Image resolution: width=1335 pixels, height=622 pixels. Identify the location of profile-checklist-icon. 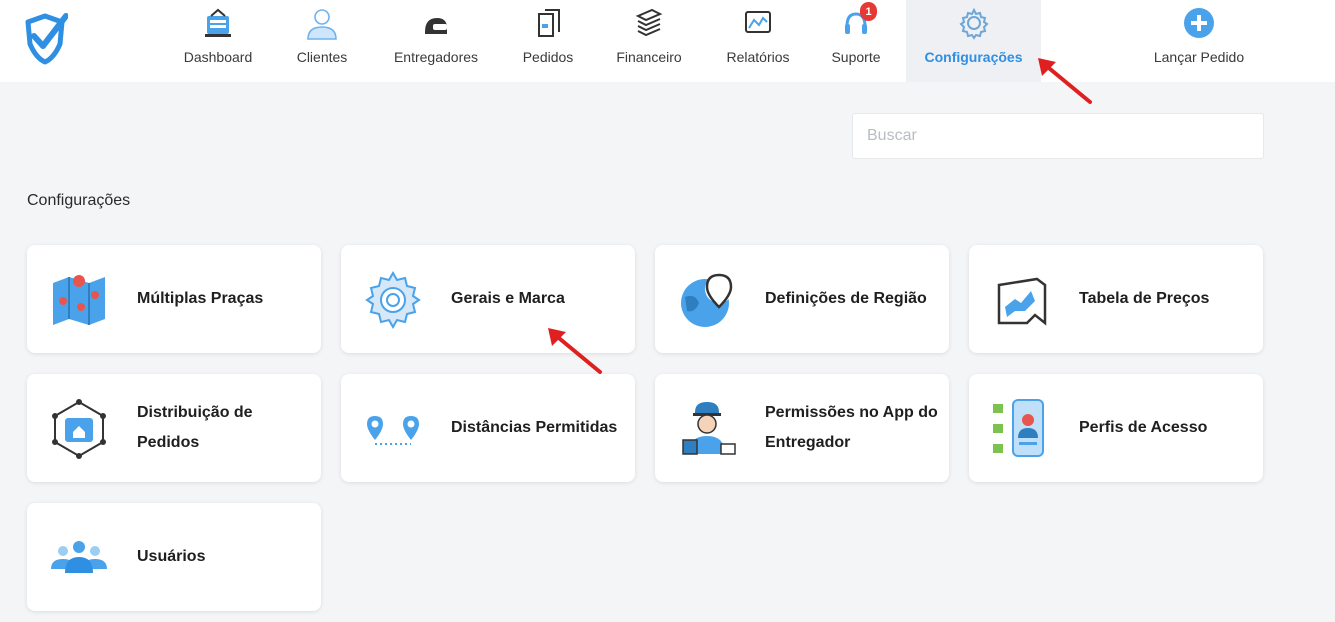
(1018, 428).